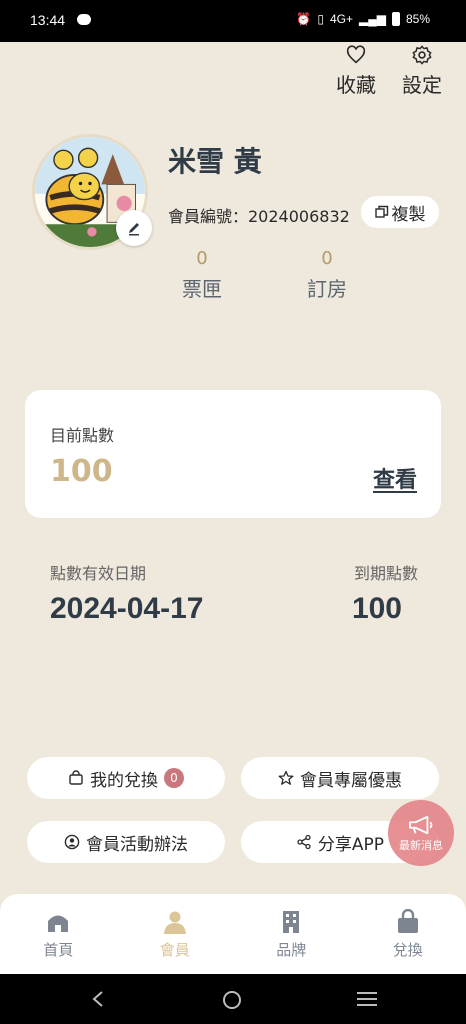  I want to click on megaphone-icon, so click(421, 824).